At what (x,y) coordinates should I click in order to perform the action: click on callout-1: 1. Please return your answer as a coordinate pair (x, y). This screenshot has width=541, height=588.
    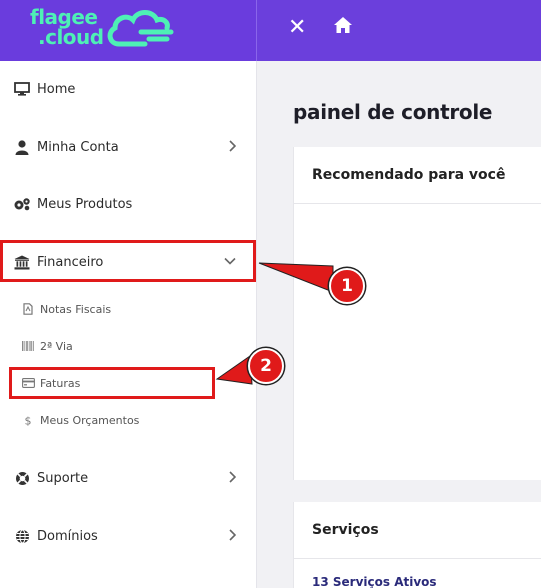
    Looking at the image, I should click on (347, 286).